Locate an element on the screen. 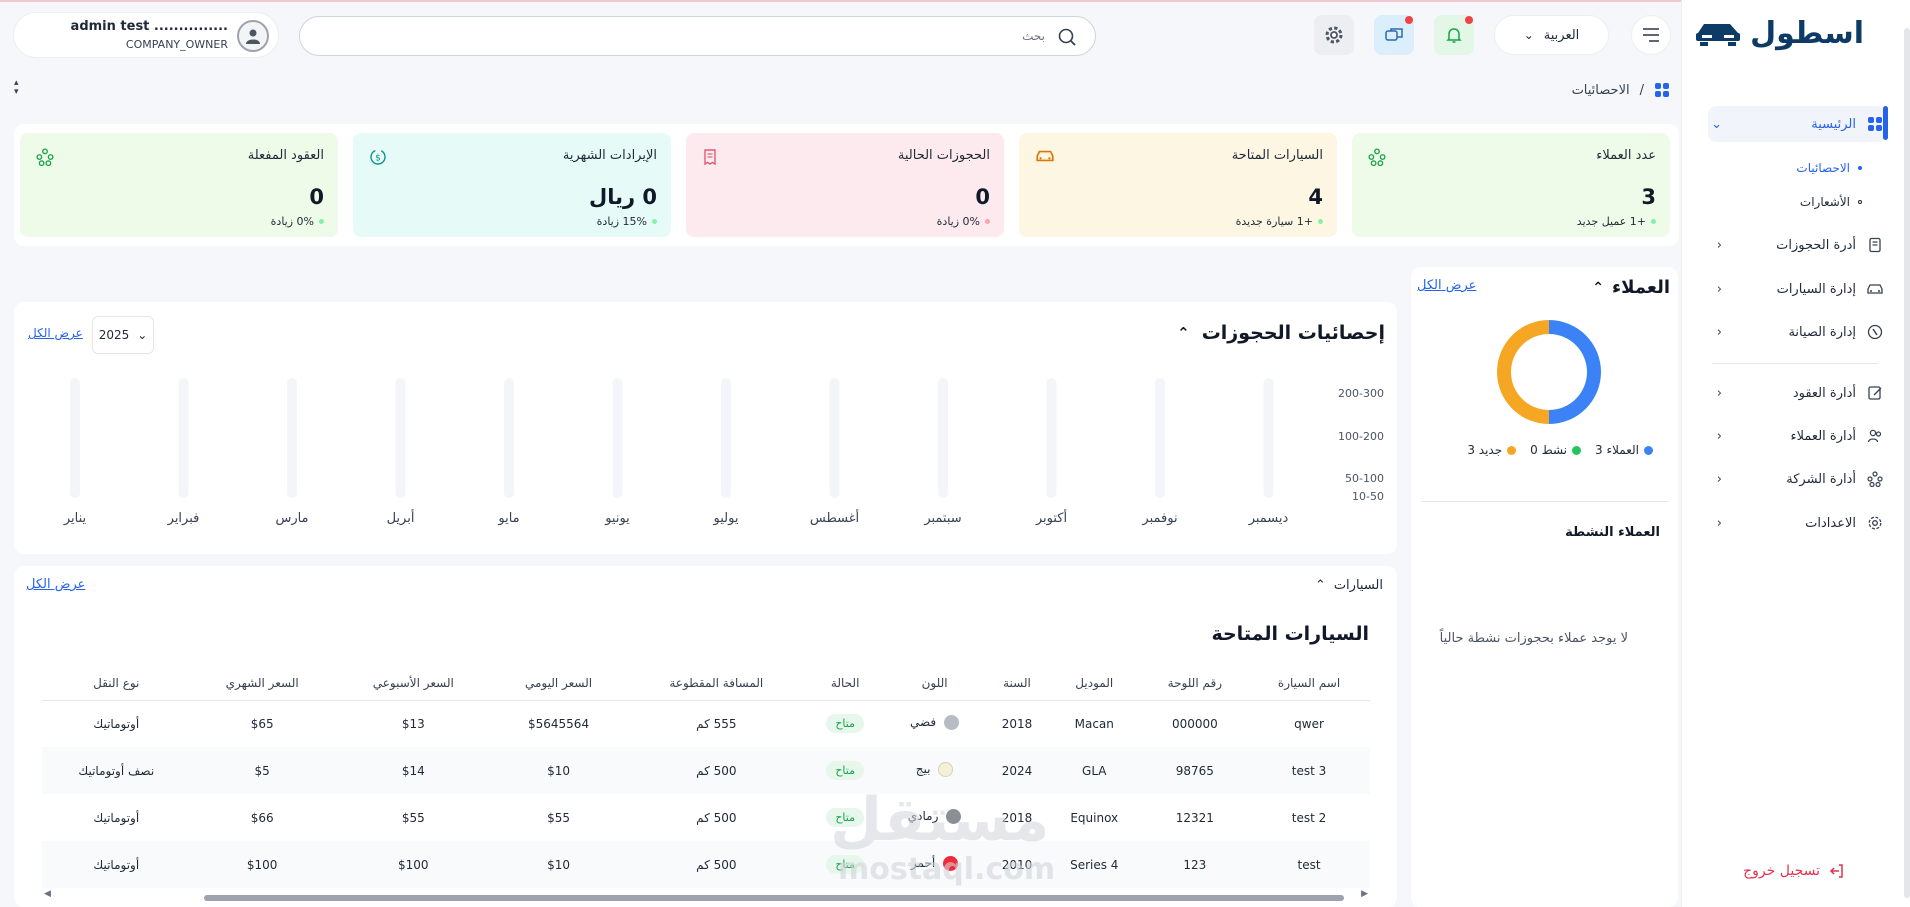 Image resolution: width=1910 pixels, height=907 pixels. scroll-right-arrow: ▶ is located at coordinates (1364, 894).